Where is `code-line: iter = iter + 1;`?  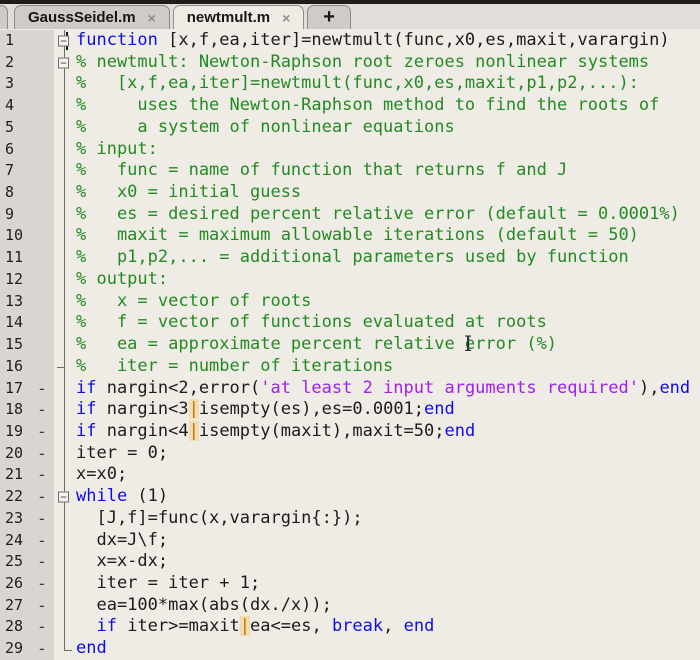 code-line: iter = iter + 1; is located at coordinates (388, 584).